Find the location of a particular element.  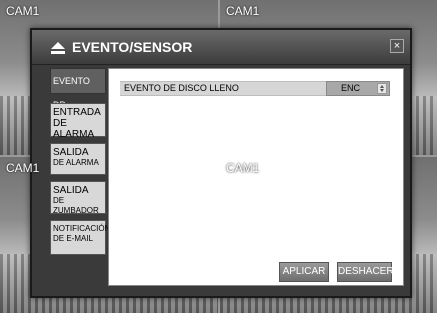

tab-evento-dd: EVENTO DD is located at coordinates (78, 89).